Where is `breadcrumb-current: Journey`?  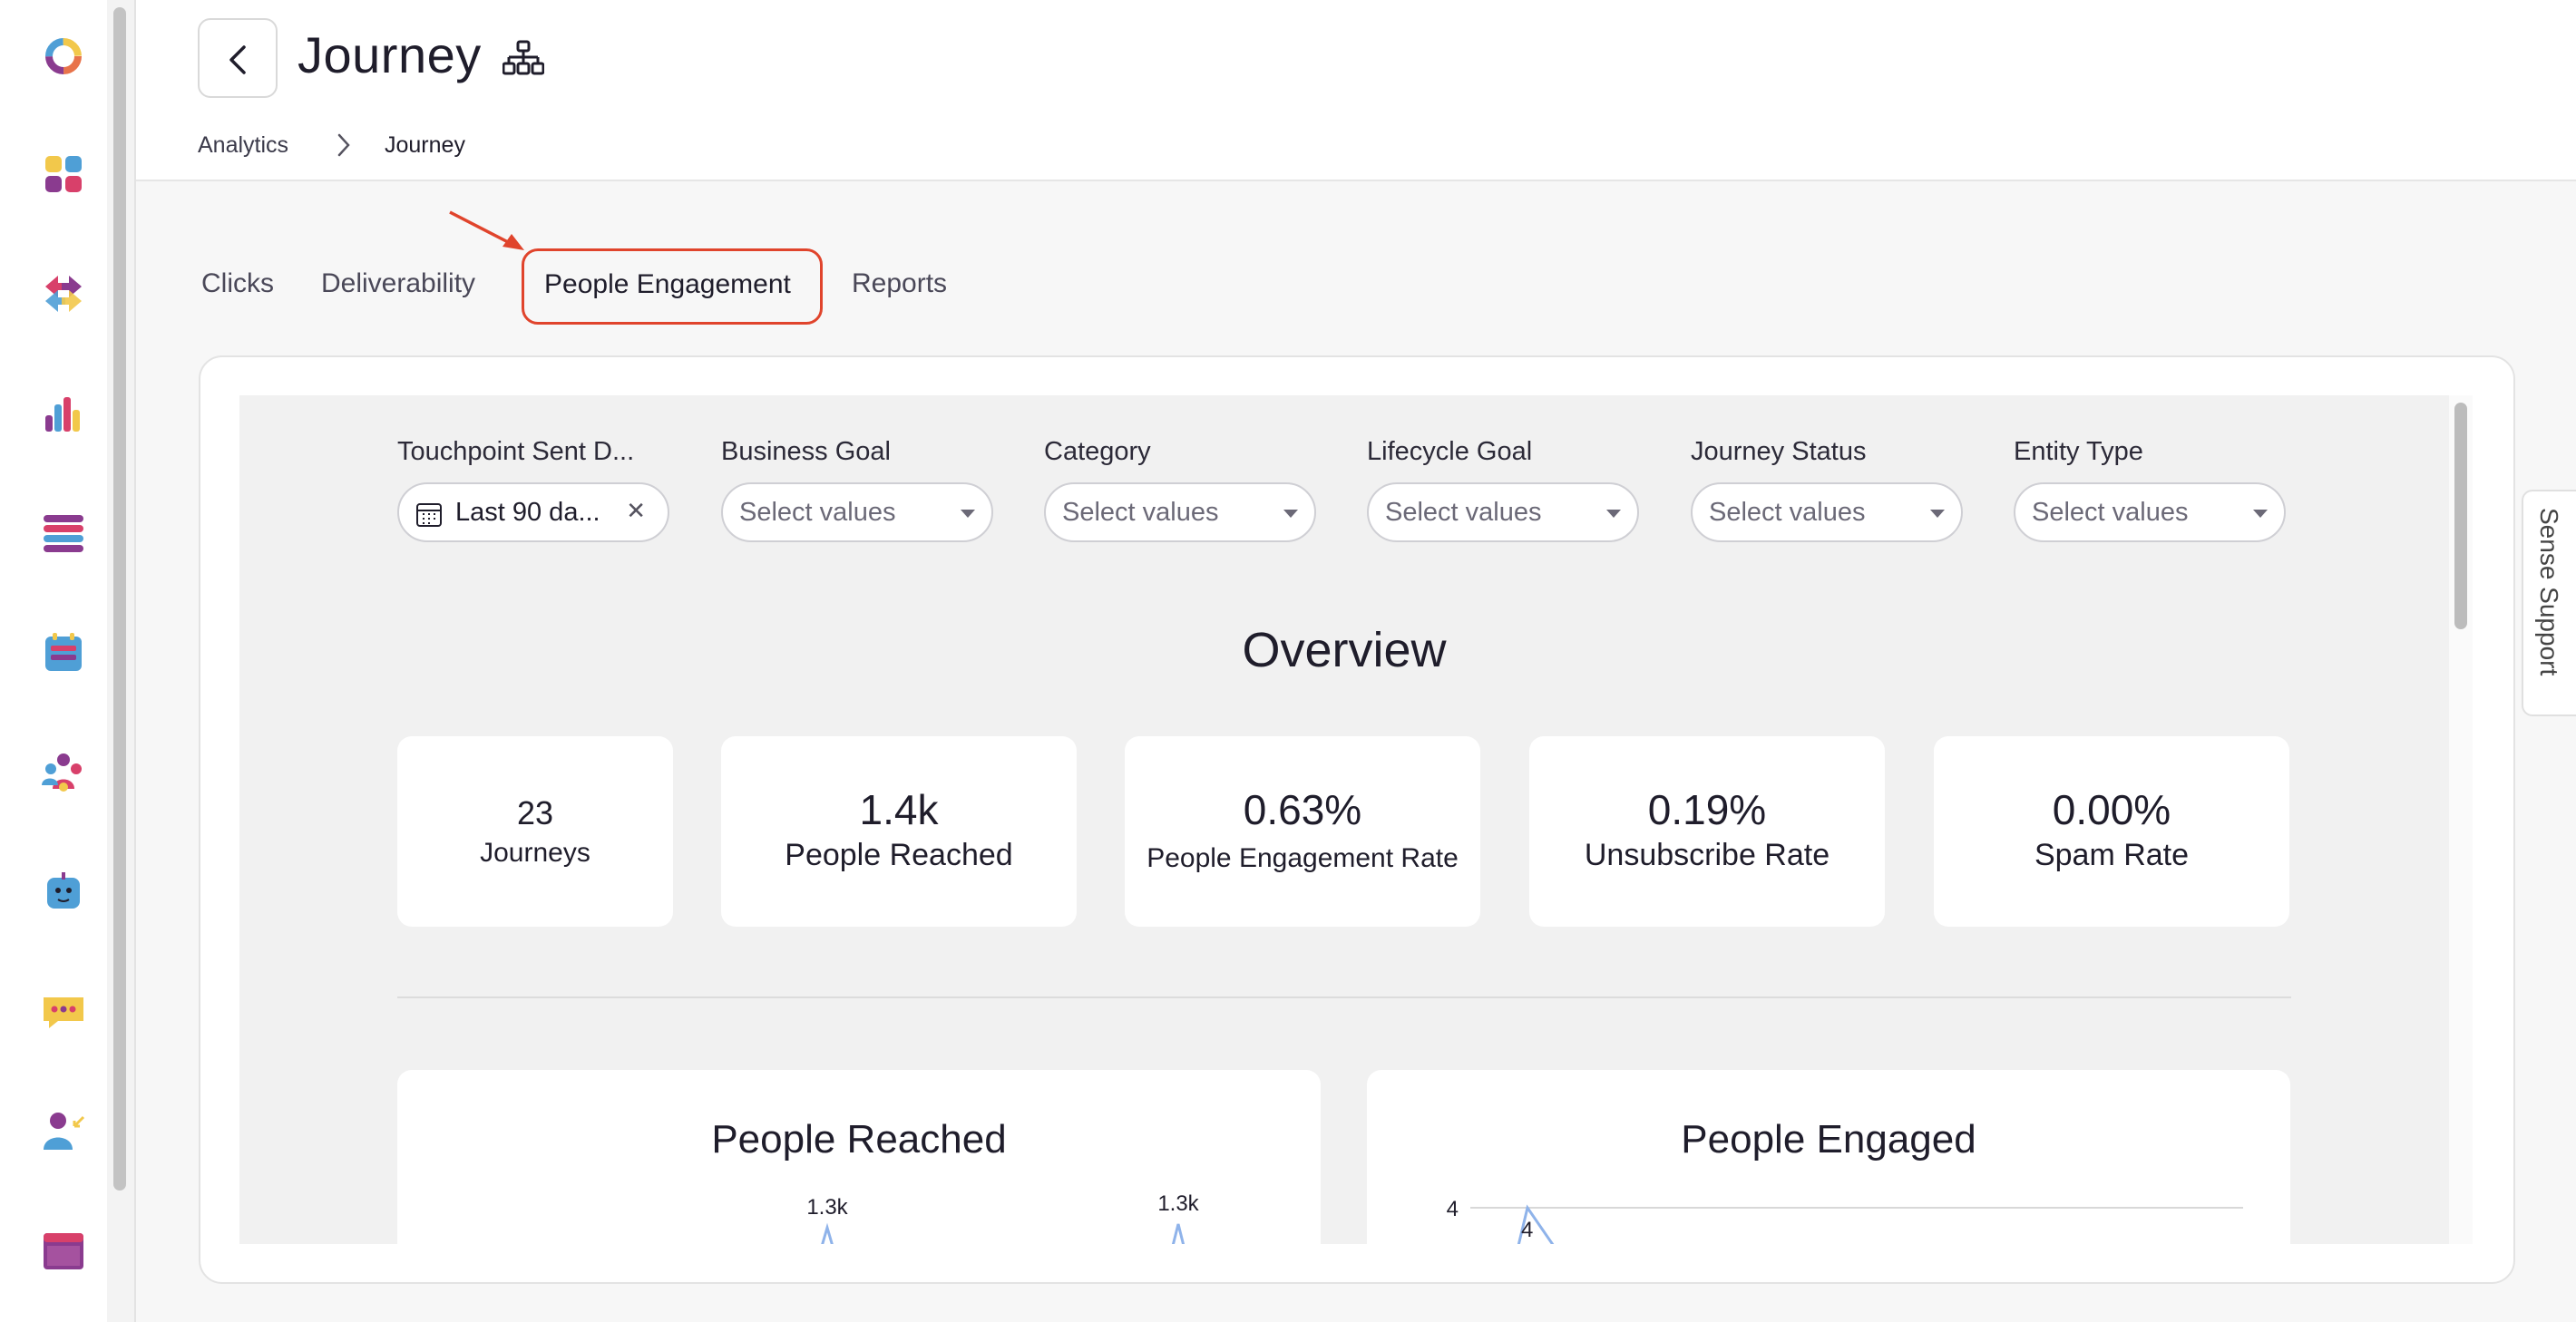
breadcrumb-current: Journey is located at coordinates (425, 145).